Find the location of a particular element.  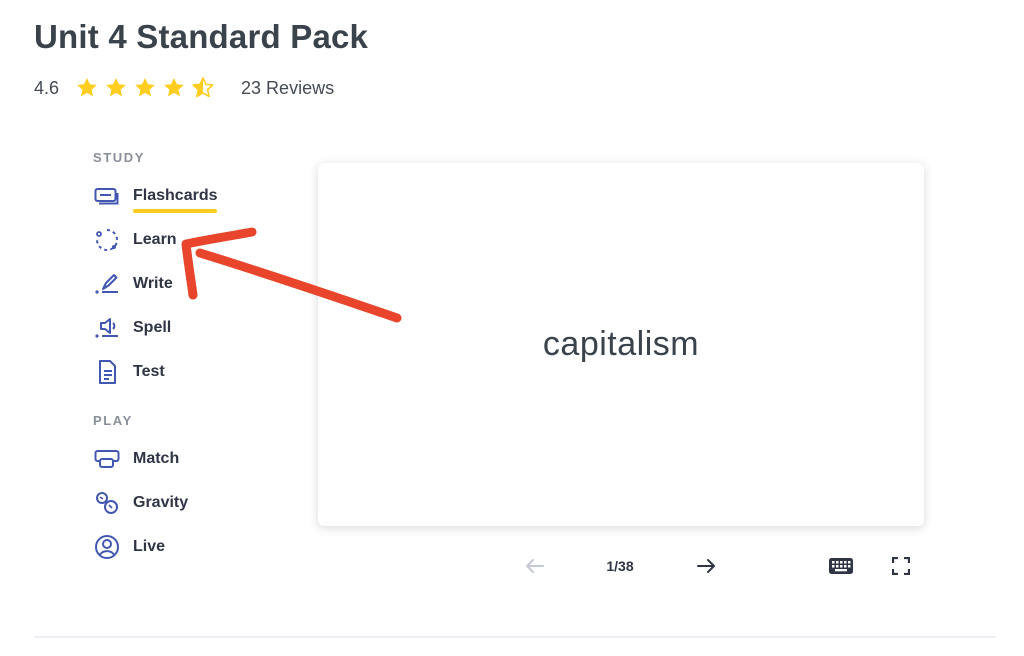

nav-item-match: Match is located at coordinates (183, 459).